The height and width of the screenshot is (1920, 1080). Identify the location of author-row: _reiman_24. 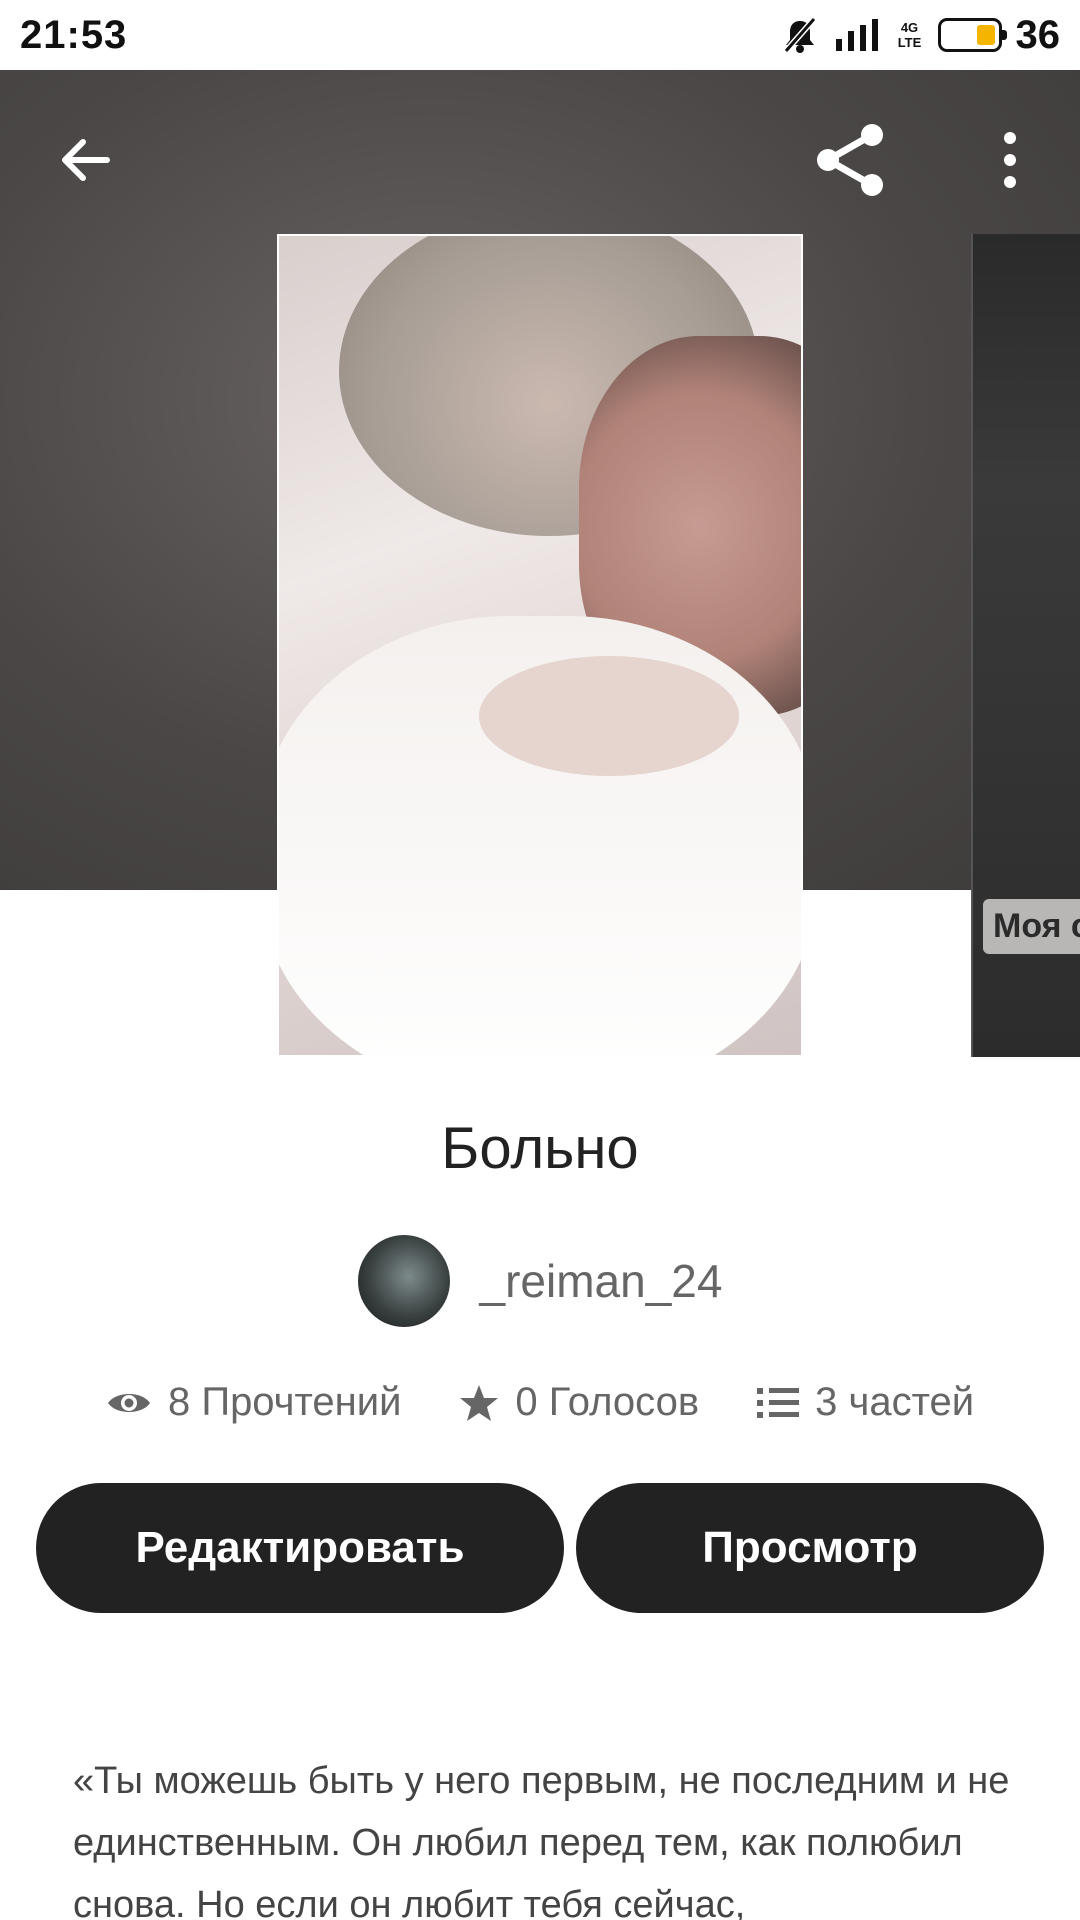
(540, 1281).